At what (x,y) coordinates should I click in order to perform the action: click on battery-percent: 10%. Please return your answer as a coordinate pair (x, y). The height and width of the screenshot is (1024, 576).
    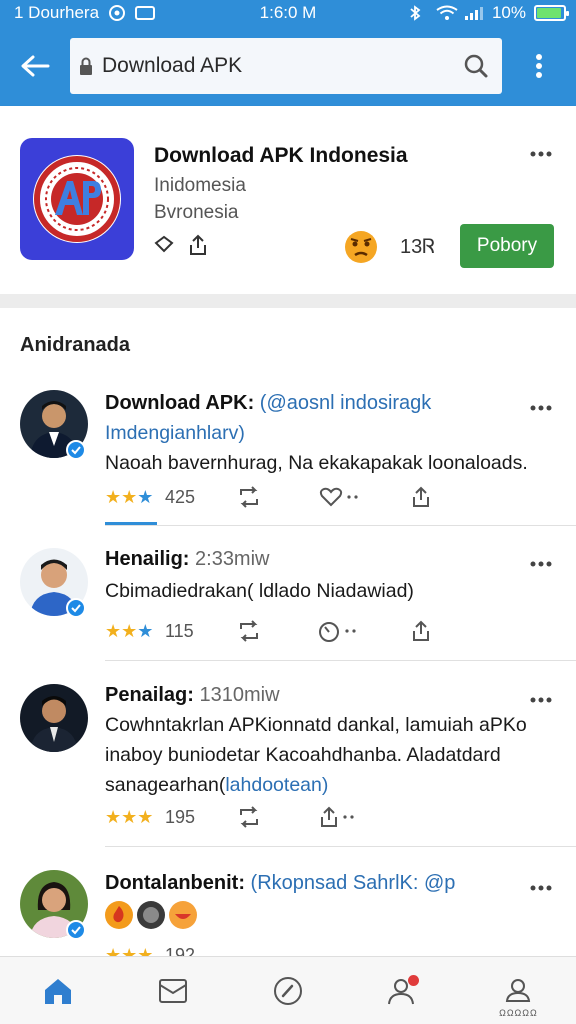
    Looking at the image, I should click on (508, 12).